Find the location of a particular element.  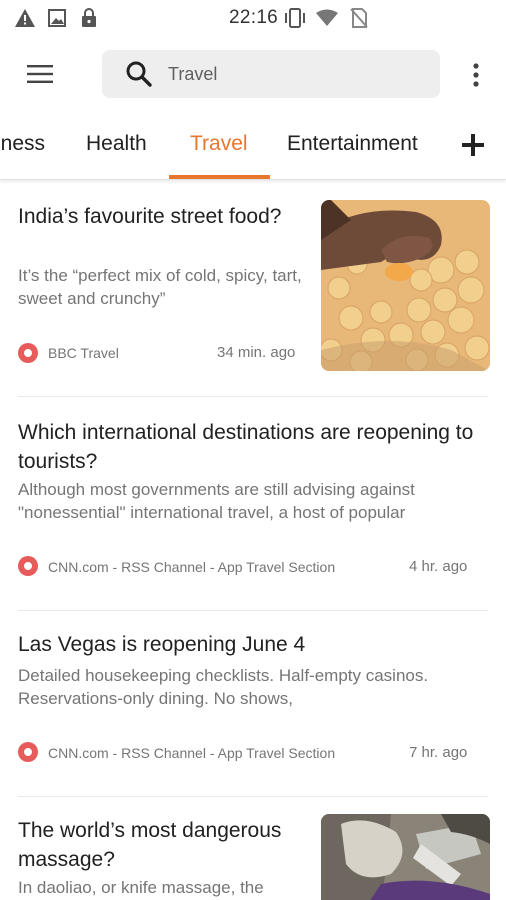

tab-entertainment: Entertainment is located at coordinates (352, 144).